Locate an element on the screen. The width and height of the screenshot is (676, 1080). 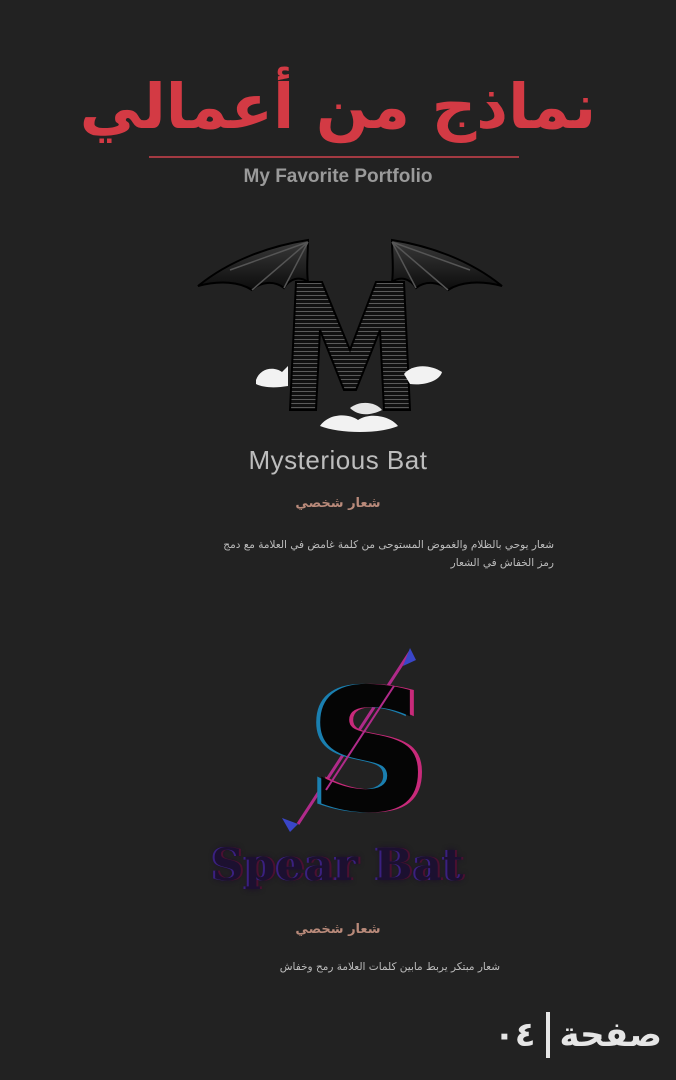
spear-bat-logo: S S S is located at coordinates (356, 744).